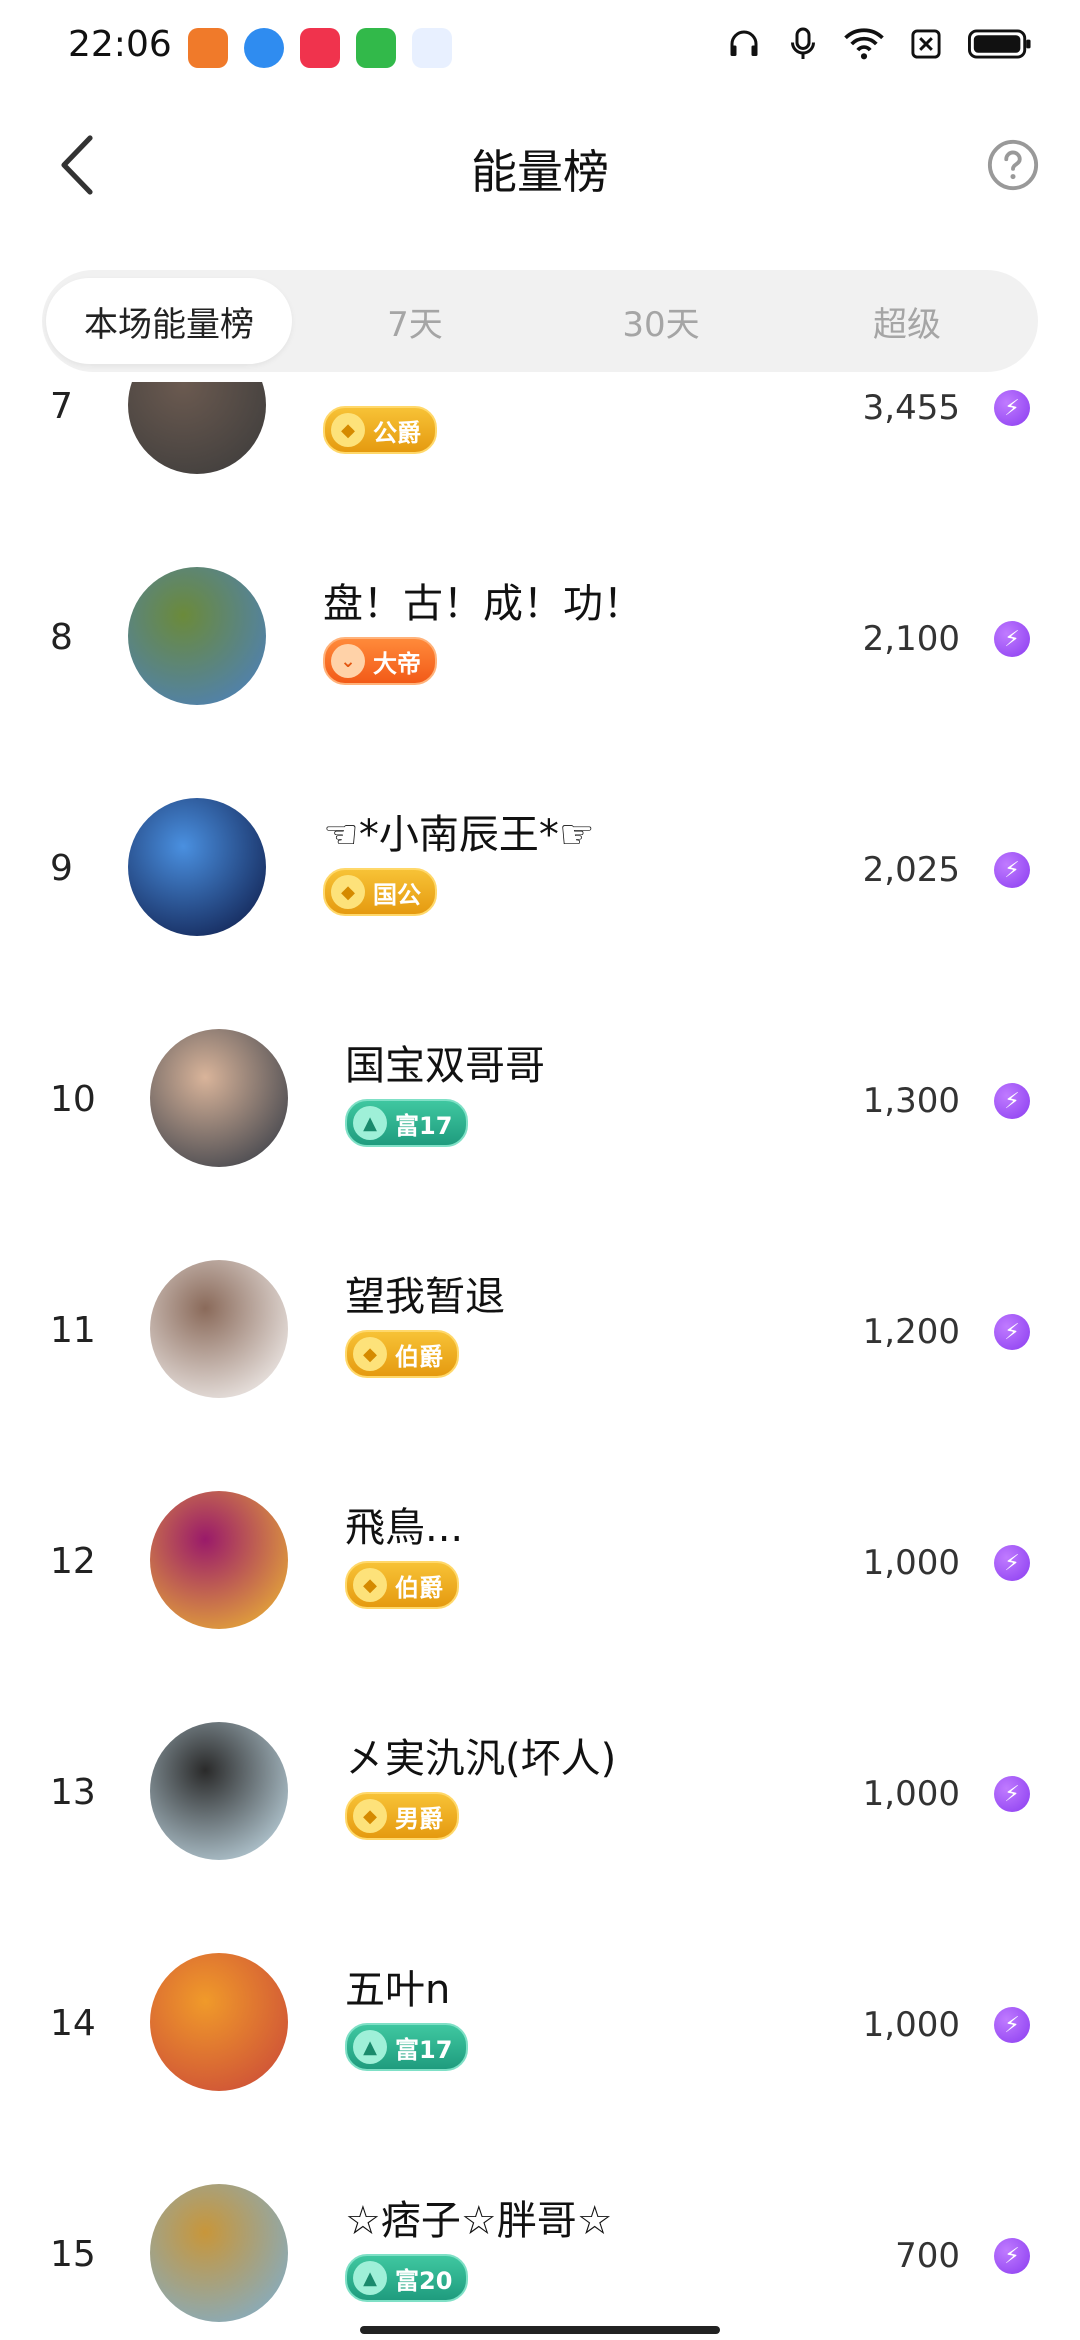 The height and width of the screenshot is (2340, 1080). Describe the element at coordinates (540, 1256) in the screenshot. I see `ranking-row: 11 望我暂退 ◆ 伯爵 1,200 ⚡` at that location.